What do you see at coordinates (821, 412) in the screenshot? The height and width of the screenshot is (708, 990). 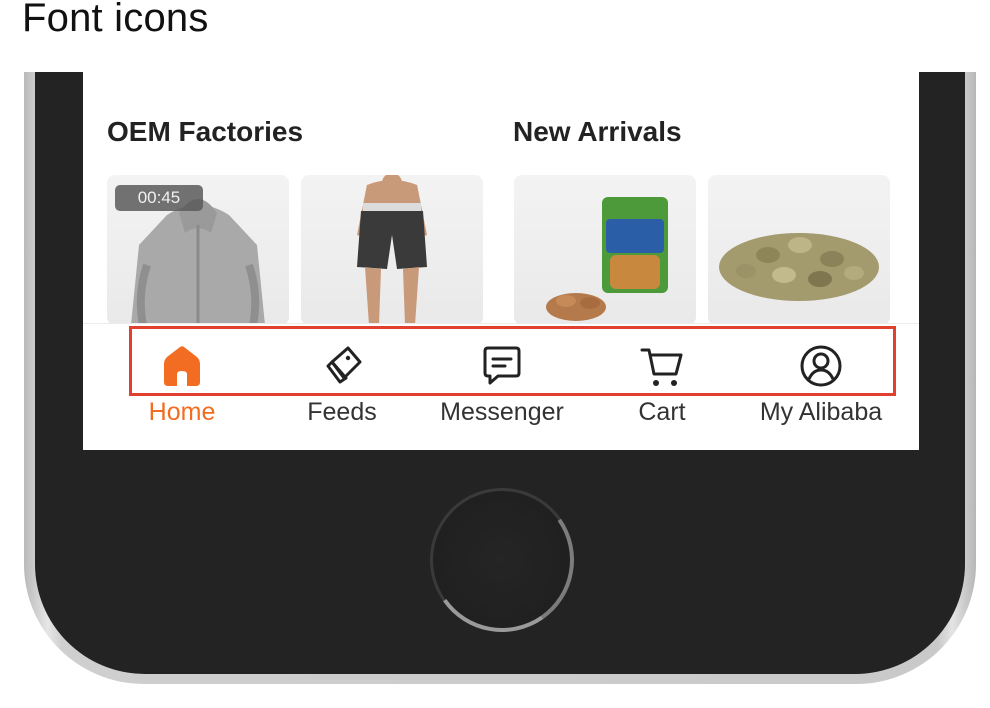 I see `tab-my-alibaba-label: My Alibaba` at bounding box center [821, 412].